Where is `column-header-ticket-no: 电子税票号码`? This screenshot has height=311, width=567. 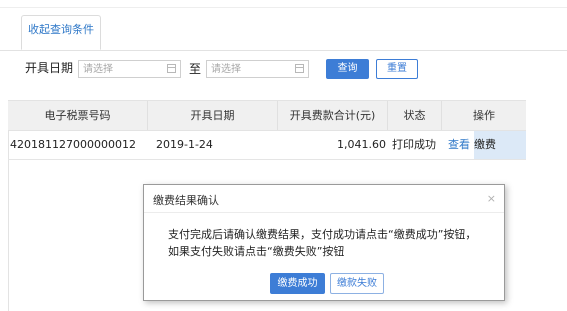 column-header-ticket-no: 电子税票号码 is located at coordinates (78, 115).